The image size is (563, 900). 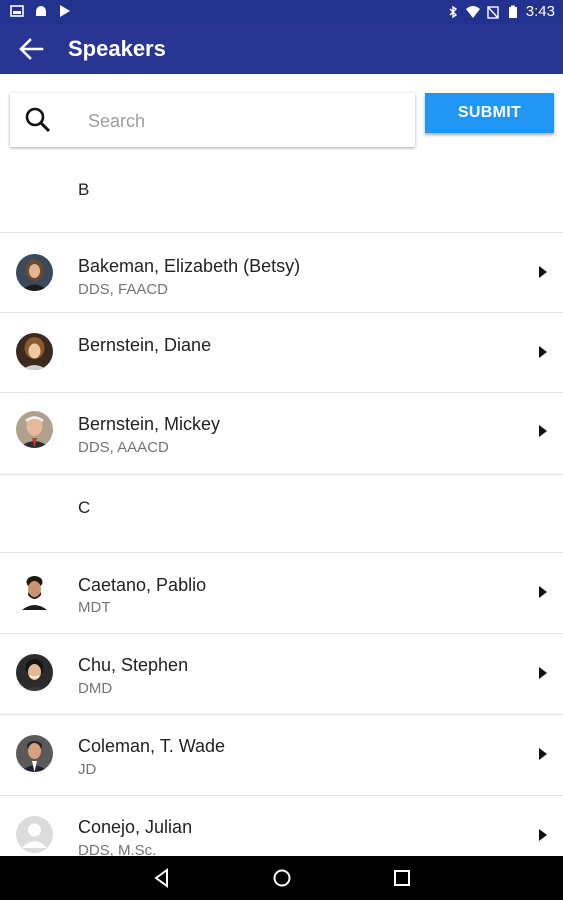 What do you see at coordinates (243, 121) in the screenshot?
I see `search-input` at bounding box center [243, 121].